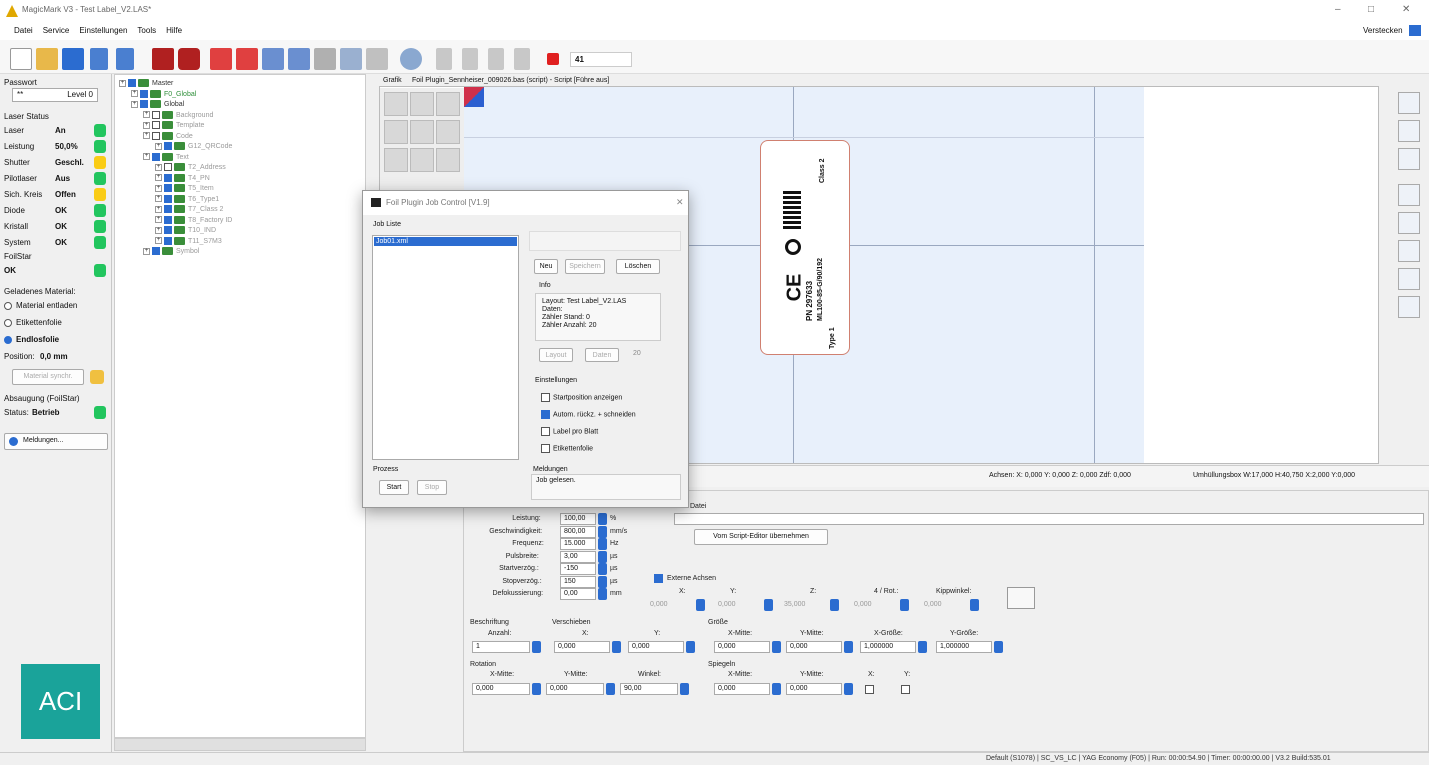 This screenshot has width=1429, height=765. I want to click on tree-scrollbar, so click(240, 744).